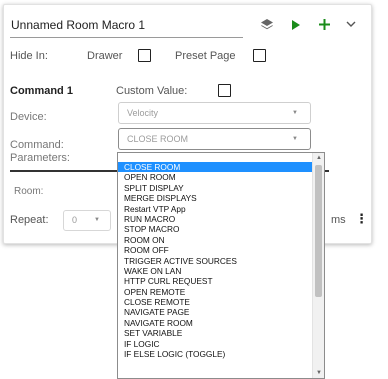  Describe the element at coordinates (224, 90) in the screenshot. I see `custom-value-checkbox` at that location.